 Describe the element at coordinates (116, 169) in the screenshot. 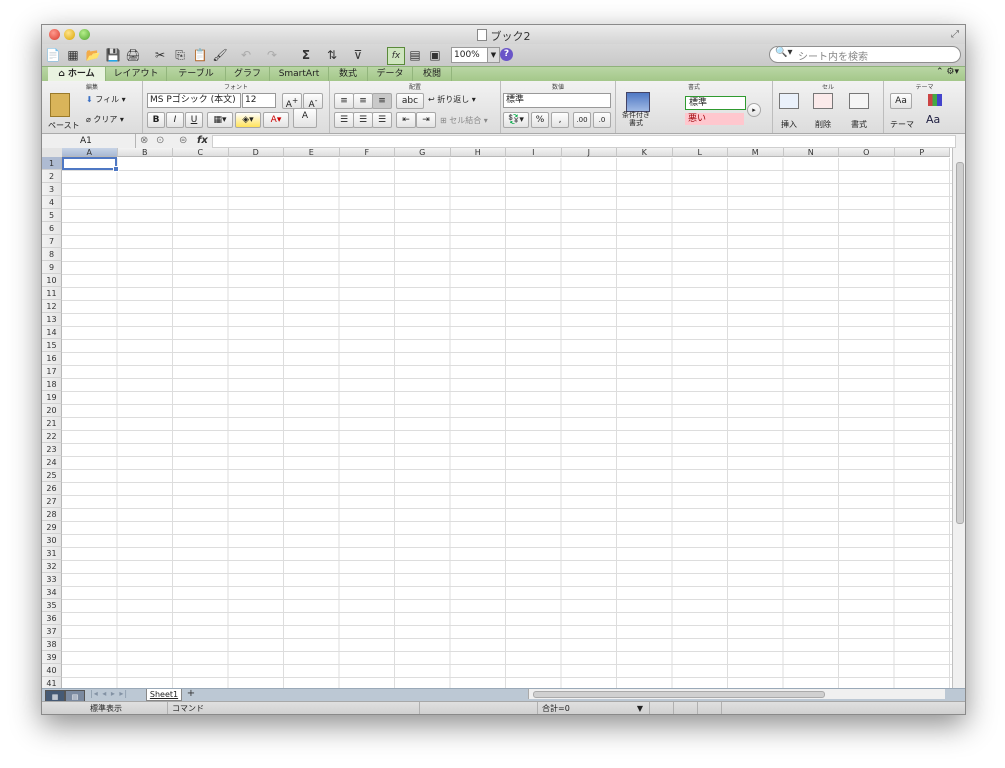

I see `fill-handle` at that location.